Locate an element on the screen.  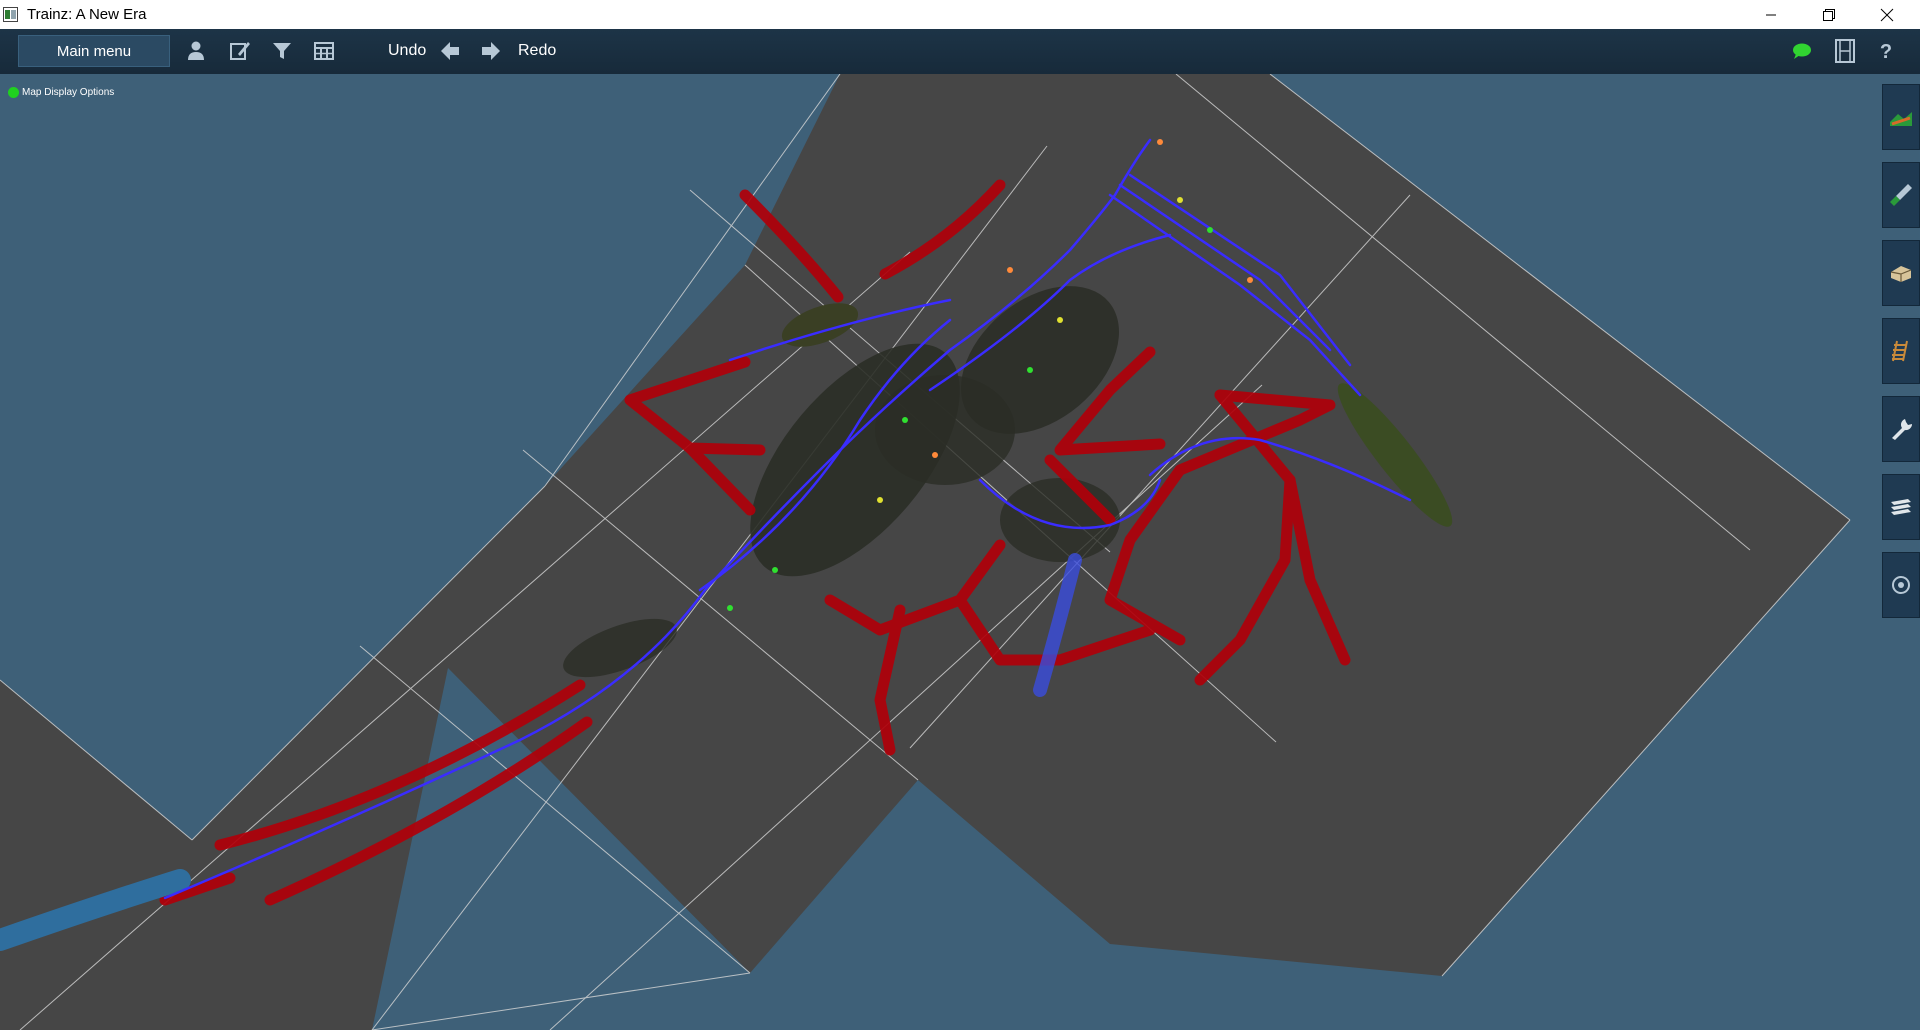
edit-icon is located at coordinates (240, 51).